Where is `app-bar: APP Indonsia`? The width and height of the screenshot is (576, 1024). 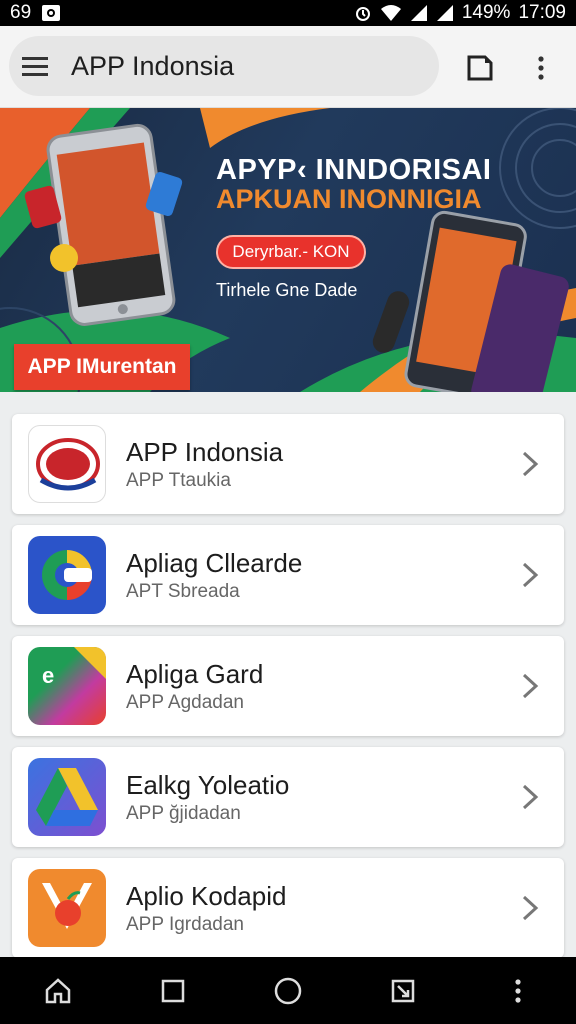 app-bar: APP Indonsia is located at coordinates (288, 67).